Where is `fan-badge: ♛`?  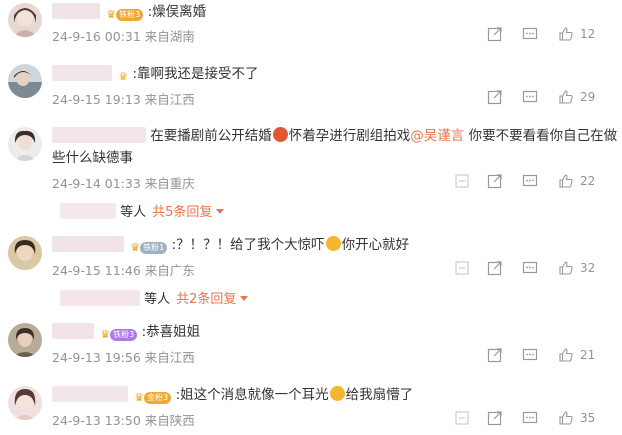
fan-badge: ♛ is located at coordinates (123, 77).